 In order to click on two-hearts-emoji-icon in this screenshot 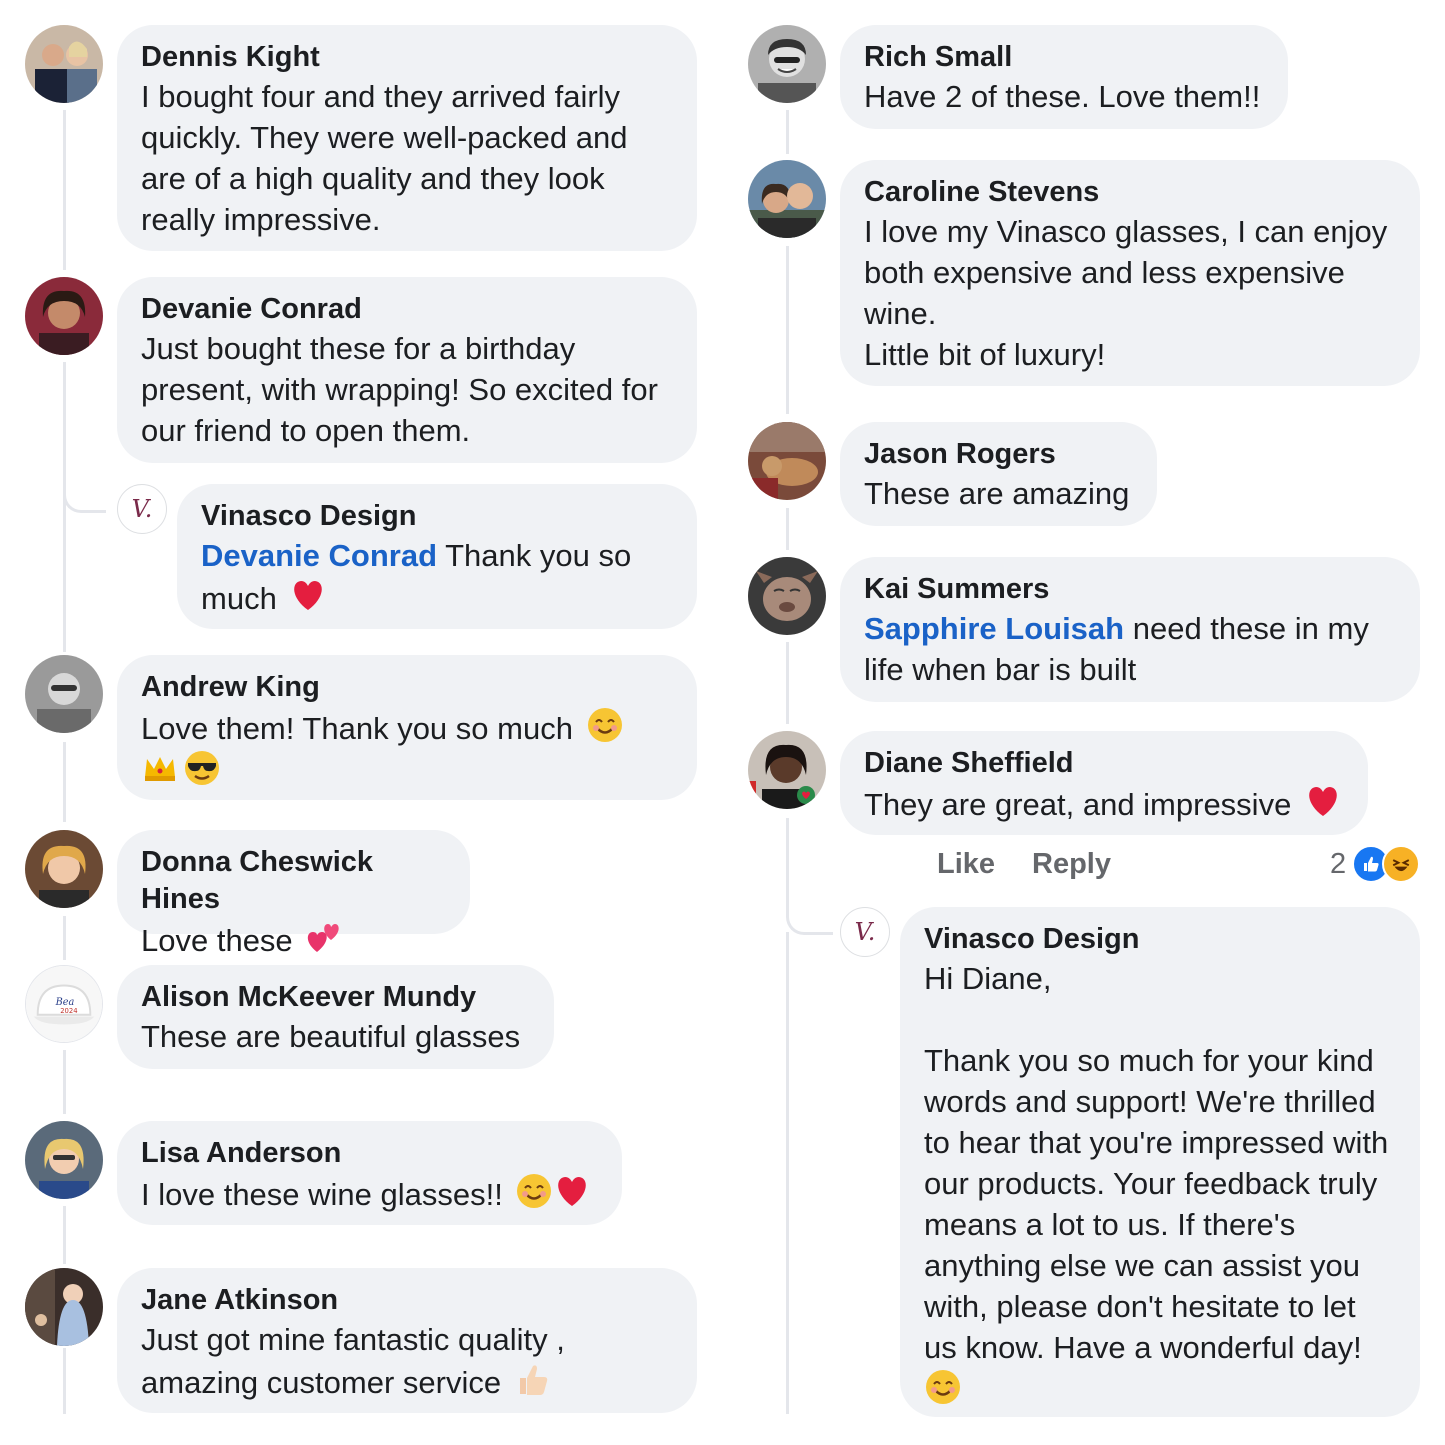, I will do `click(324, 937)`.